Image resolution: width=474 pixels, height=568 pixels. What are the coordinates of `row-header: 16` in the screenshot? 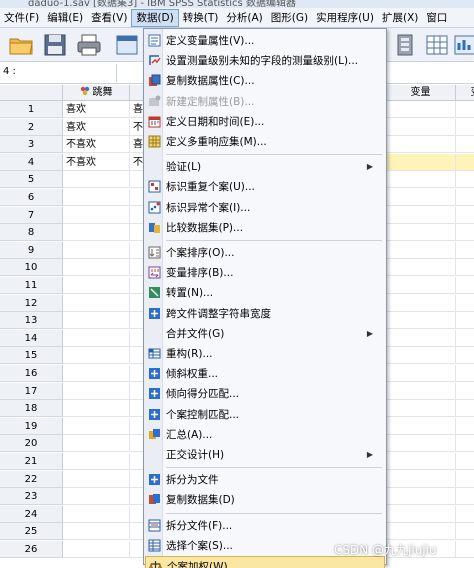 It's located at (31, 373).